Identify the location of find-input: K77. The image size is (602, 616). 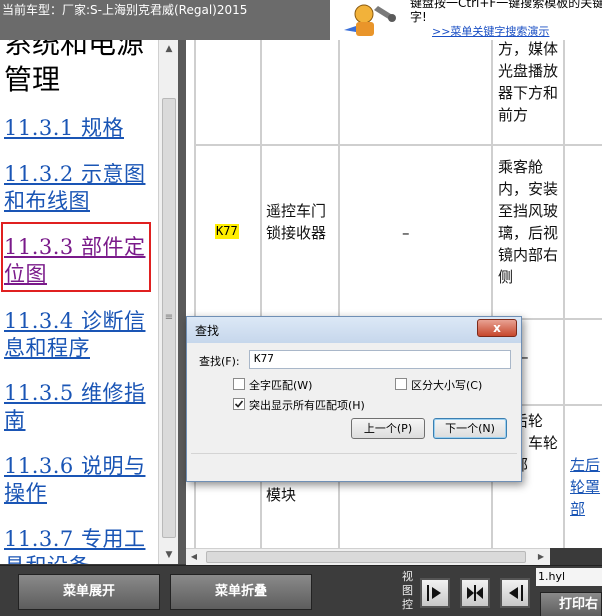
(380, 359).